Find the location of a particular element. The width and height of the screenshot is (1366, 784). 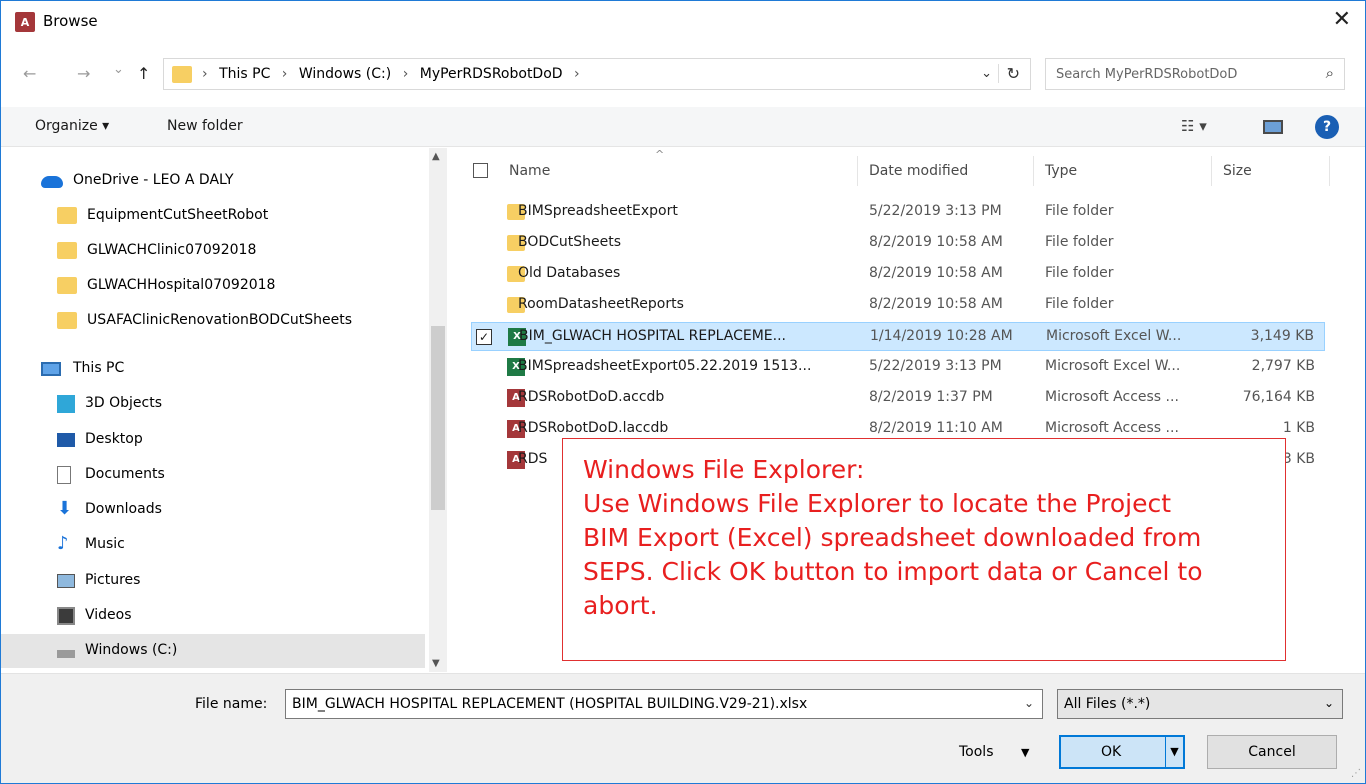

resize-grip-icon: ⋰ is located at coordinates (1356, 773).